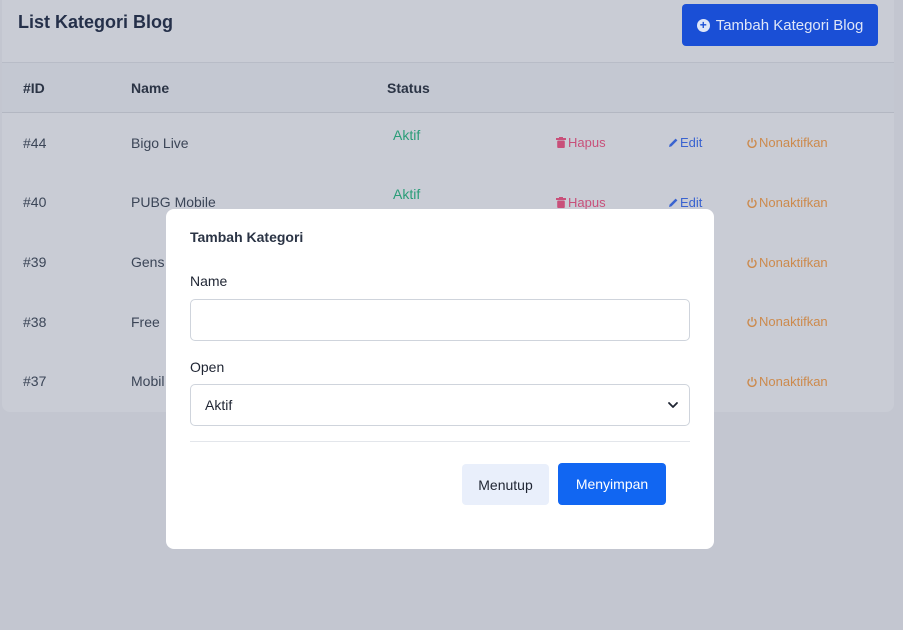 The width and height of the screenshot is (903, 630). Describe the element at coordinates (440, 405) in the screenshot. I see `open-select: Aktif` at that location.